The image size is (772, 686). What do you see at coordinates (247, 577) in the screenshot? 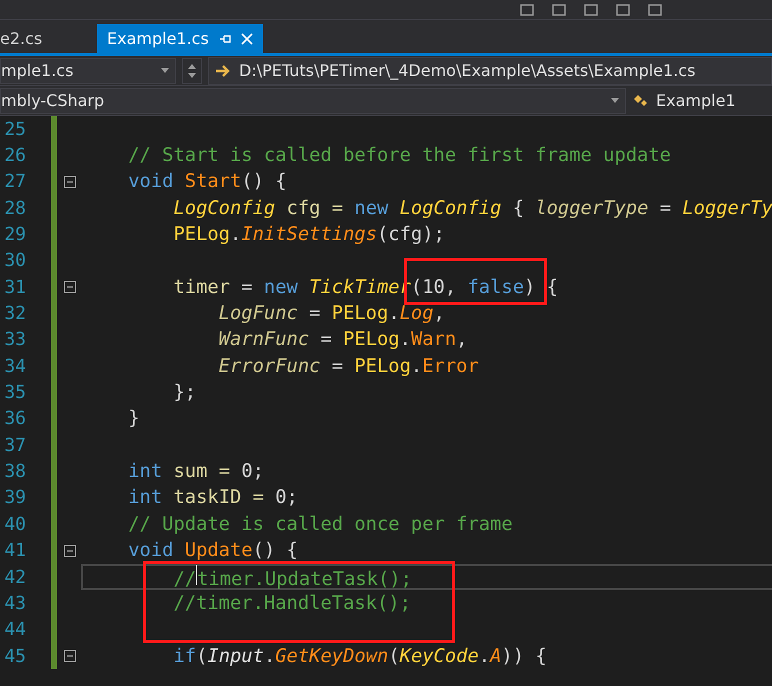
I see `code-comment: //timer.UpdateTask();` at bounding box center [247, 577].